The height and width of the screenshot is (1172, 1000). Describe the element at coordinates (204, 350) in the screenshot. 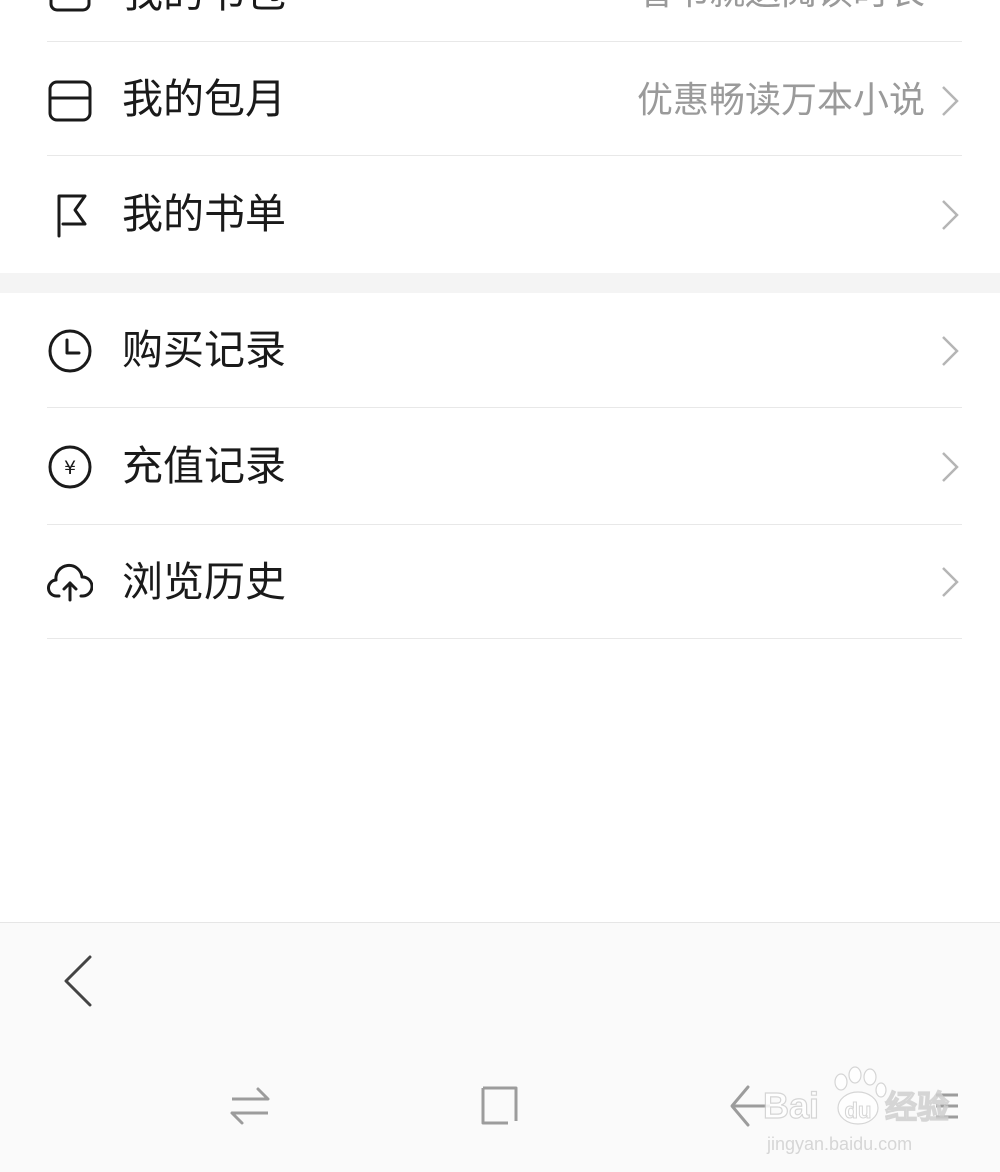

I see `menu-item-label: 购买记录` at that location.